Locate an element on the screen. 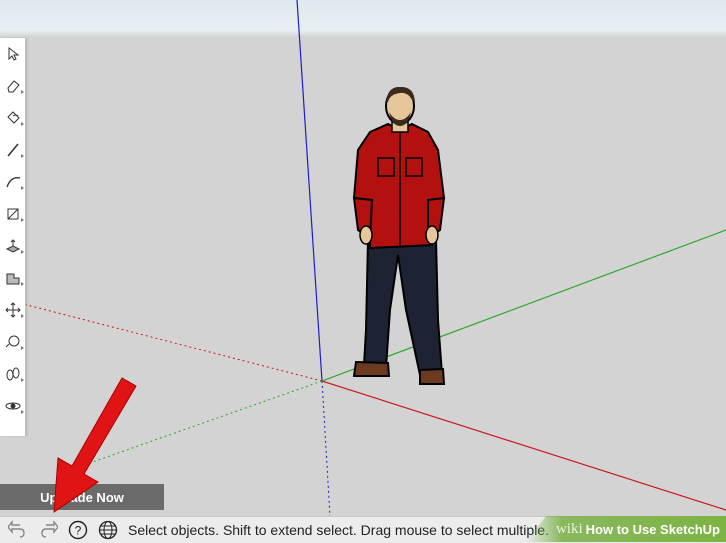  blue-axis-solid is located at coordinates (309, 191).